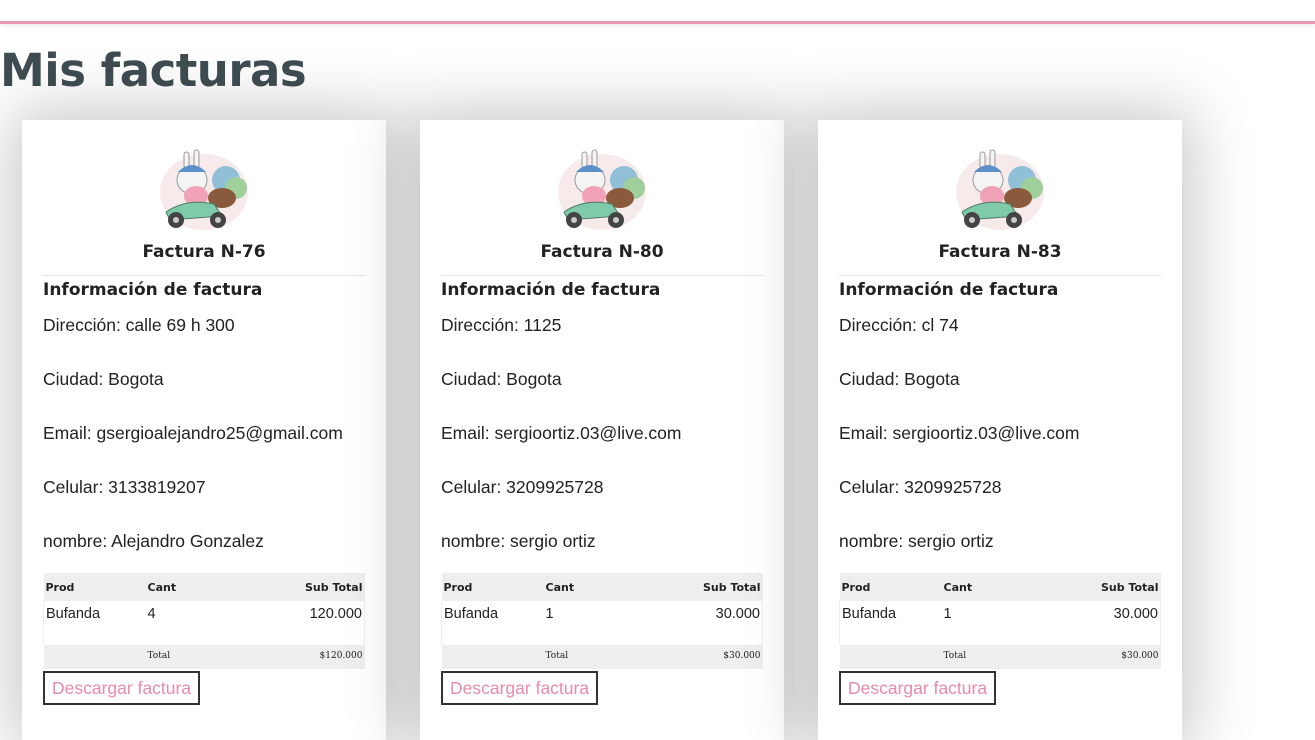  I want to click on cell-subtotal: 120.000, so click(315, 623).